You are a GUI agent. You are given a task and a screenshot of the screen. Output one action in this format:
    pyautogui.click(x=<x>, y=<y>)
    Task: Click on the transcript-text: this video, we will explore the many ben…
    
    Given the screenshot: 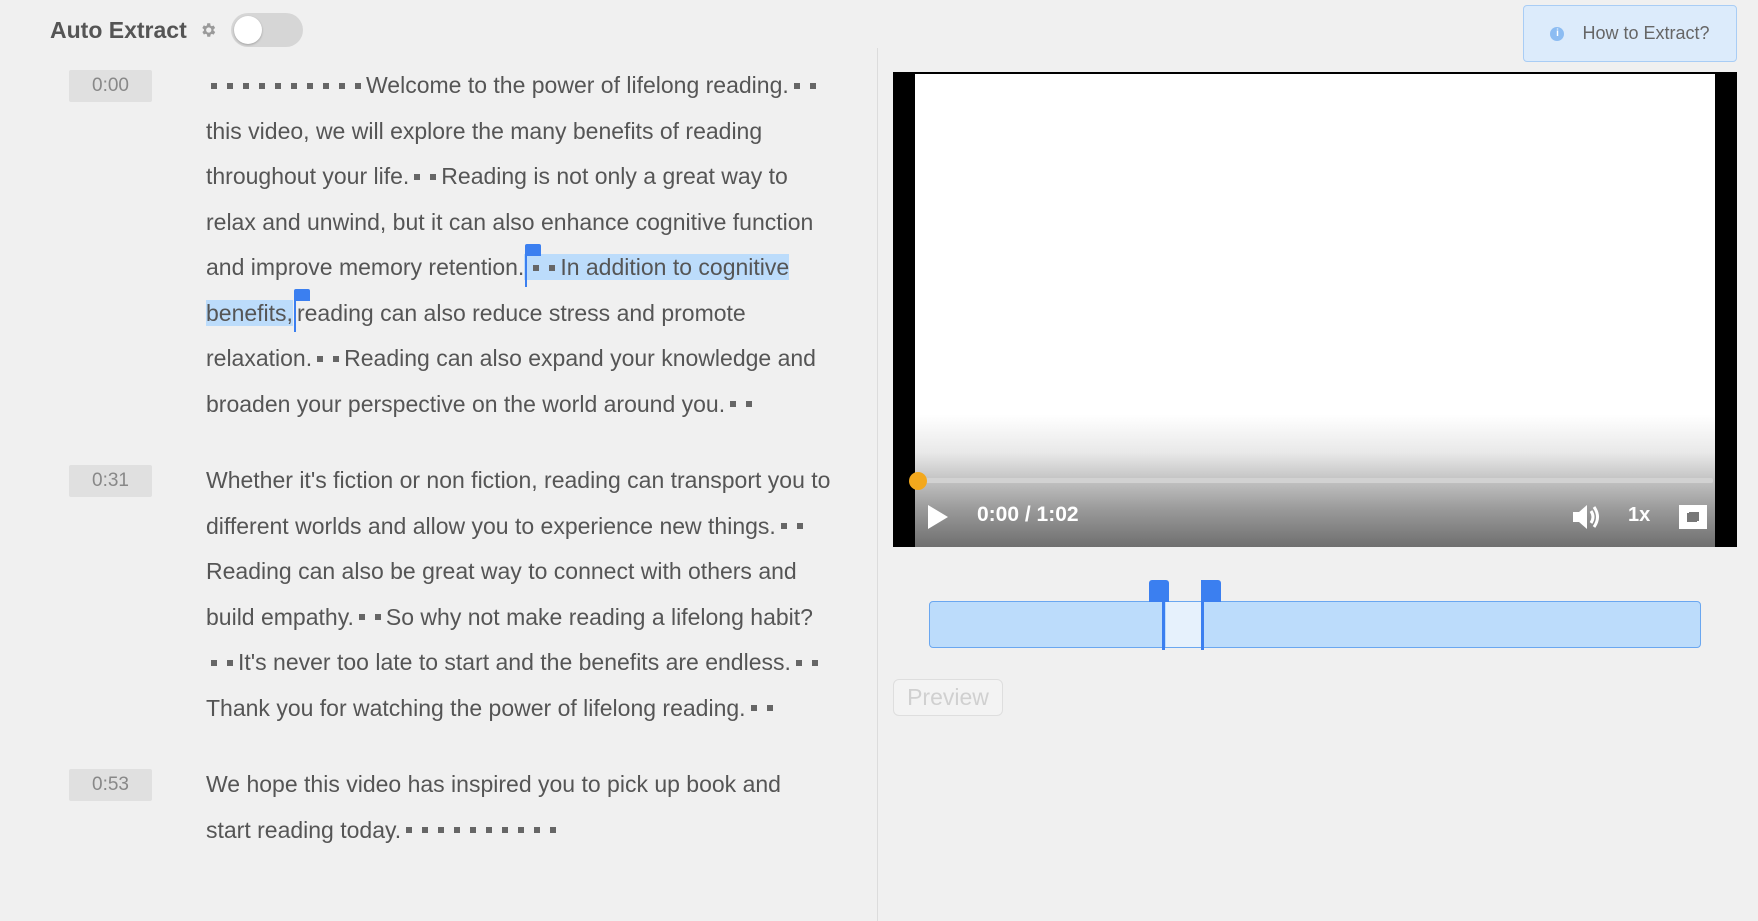 What is the action you would take?
    pyautogui.click(x=484, y=131)
    